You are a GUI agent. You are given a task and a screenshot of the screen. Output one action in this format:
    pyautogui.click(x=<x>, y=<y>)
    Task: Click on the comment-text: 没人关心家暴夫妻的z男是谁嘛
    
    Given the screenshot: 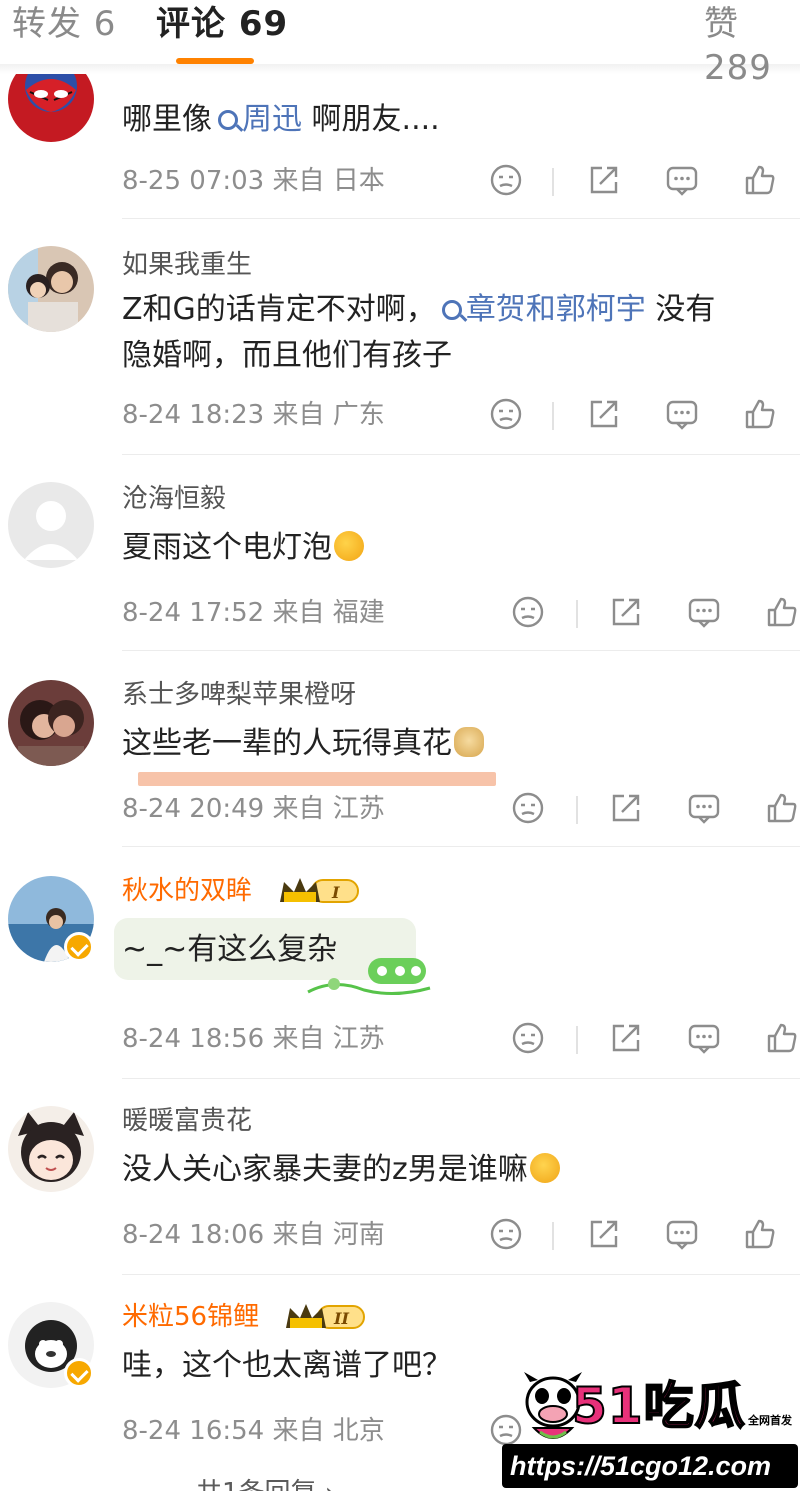 What is the action you would take?
    pyautogui.click(x=341, y=1170)
    